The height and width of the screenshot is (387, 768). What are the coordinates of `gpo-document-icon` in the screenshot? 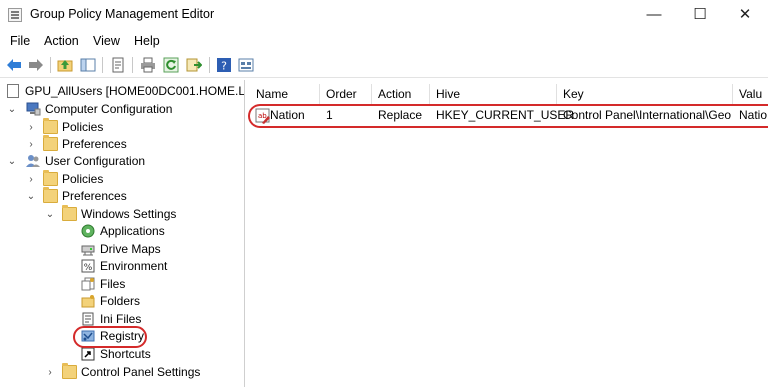 It's located at (13, 91).